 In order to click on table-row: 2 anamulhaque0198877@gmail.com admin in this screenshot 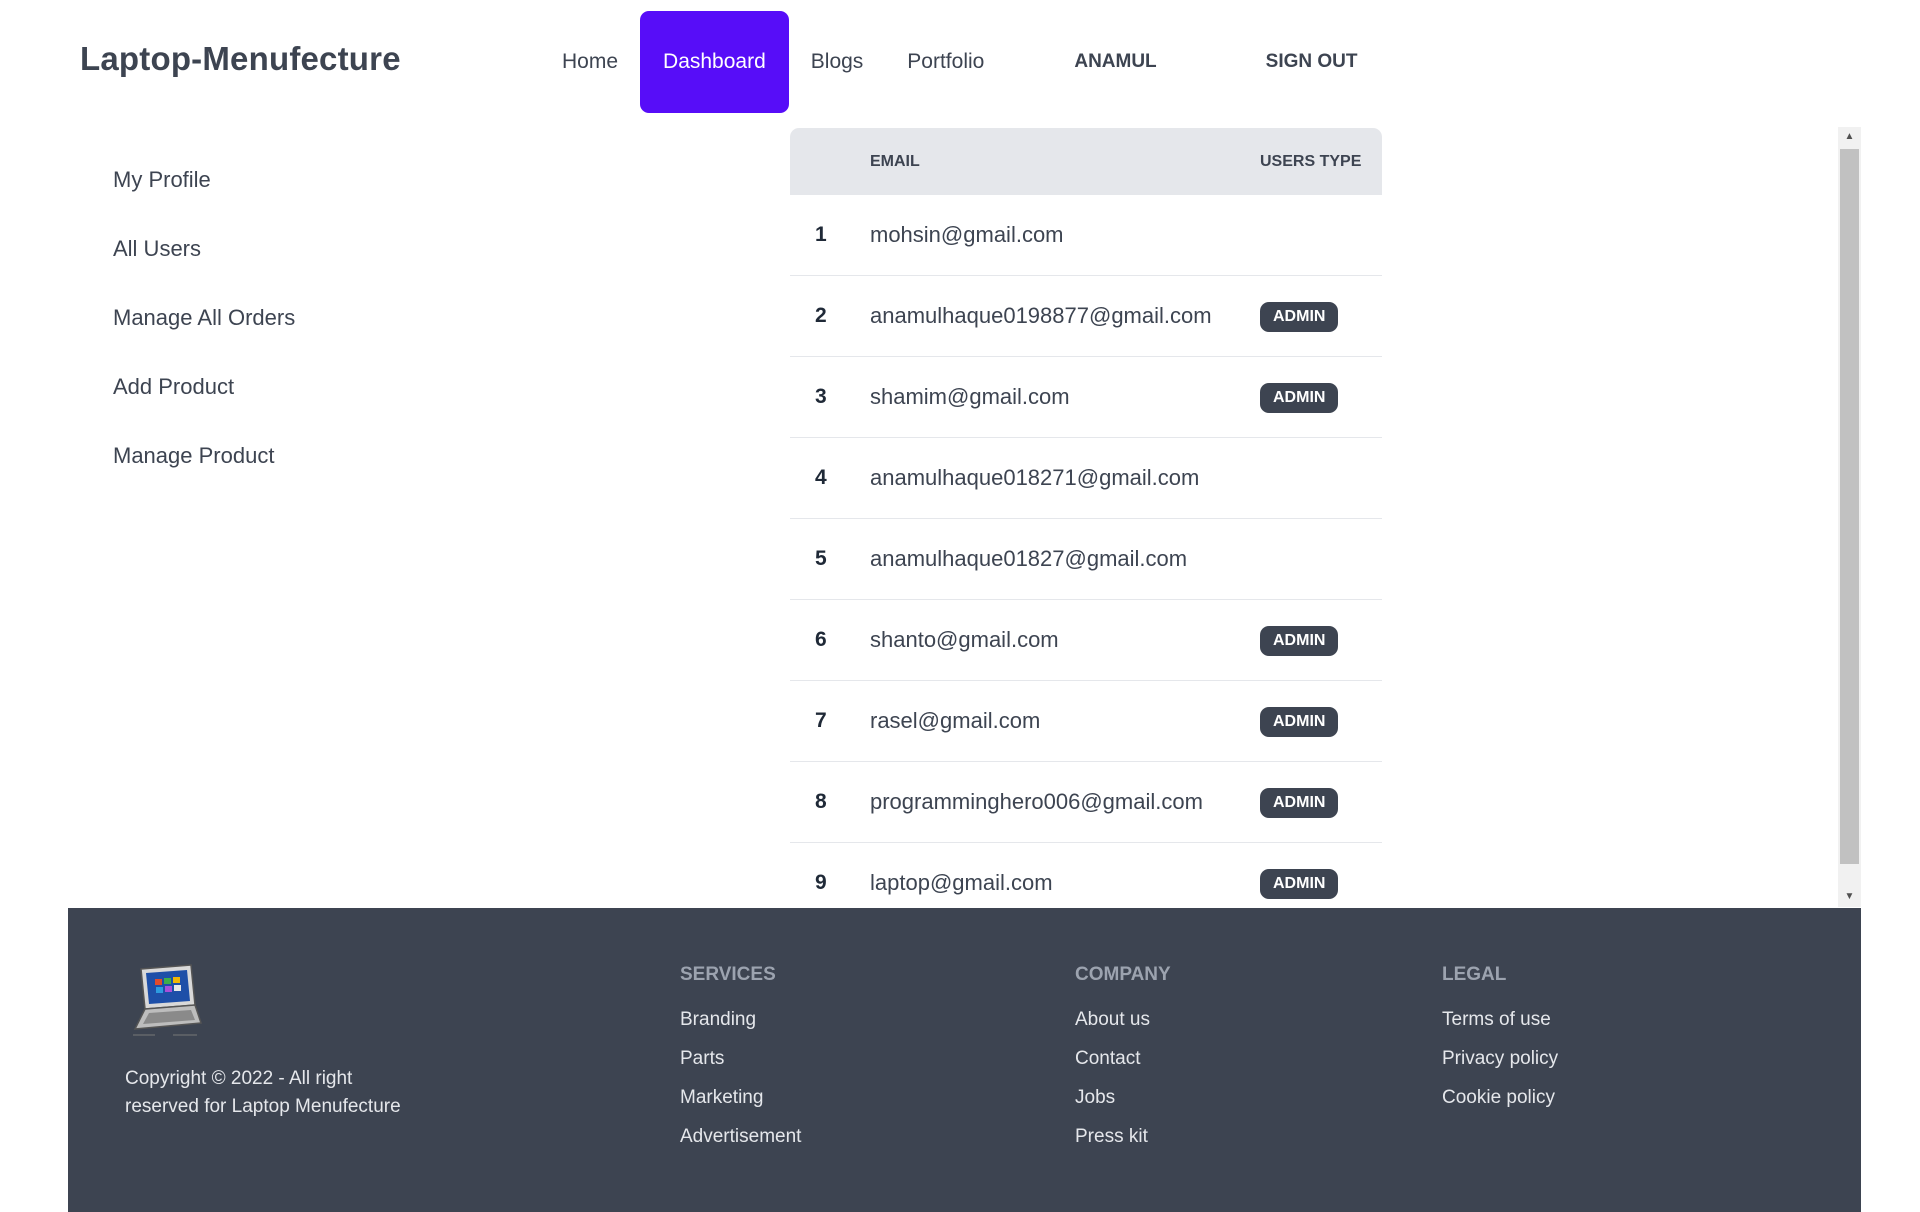, I will do `click(1086, 316)`.